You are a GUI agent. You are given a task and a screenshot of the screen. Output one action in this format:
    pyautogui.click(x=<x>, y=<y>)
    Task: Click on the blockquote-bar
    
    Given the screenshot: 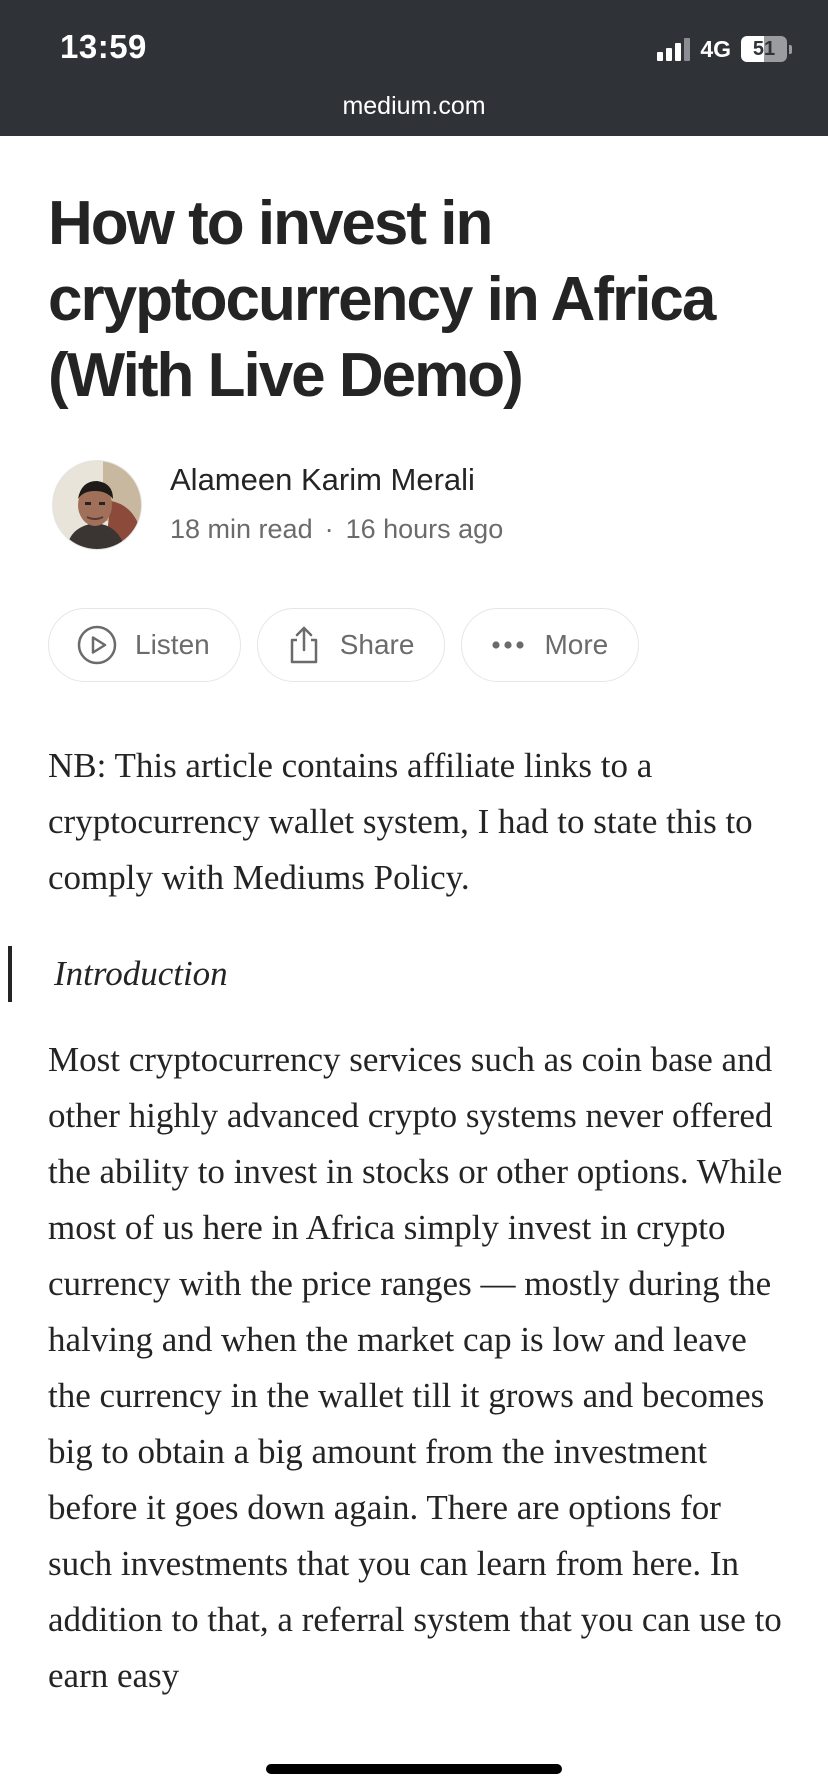 What is the action you would take?
    pyautogui.click(x=10, y=974)
    